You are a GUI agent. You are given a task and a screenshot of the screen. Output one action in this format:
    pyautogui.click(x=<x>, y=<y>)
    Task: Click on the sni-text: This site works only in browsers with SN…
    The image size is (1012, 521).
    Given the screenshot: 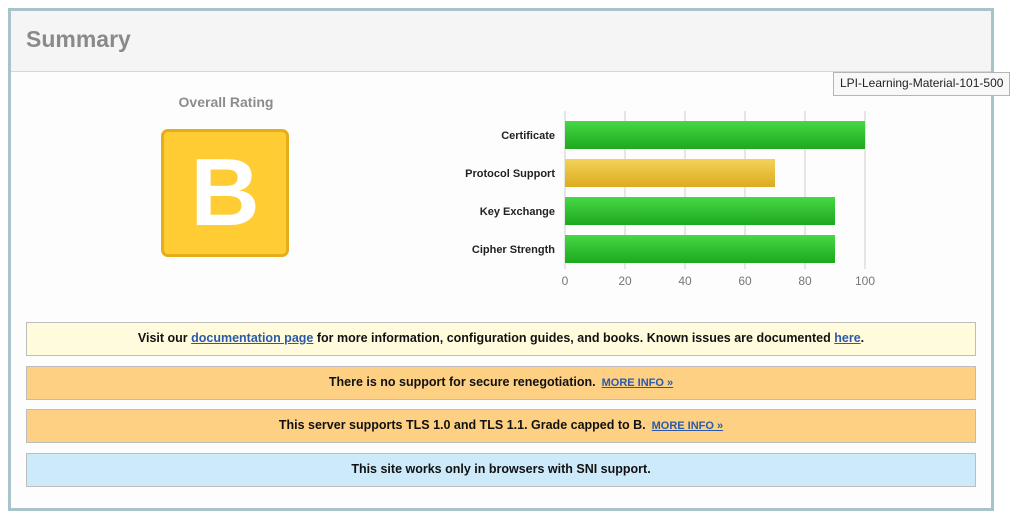 What is the action you would take?
    pyautogui.click(x=501, y=469)
    